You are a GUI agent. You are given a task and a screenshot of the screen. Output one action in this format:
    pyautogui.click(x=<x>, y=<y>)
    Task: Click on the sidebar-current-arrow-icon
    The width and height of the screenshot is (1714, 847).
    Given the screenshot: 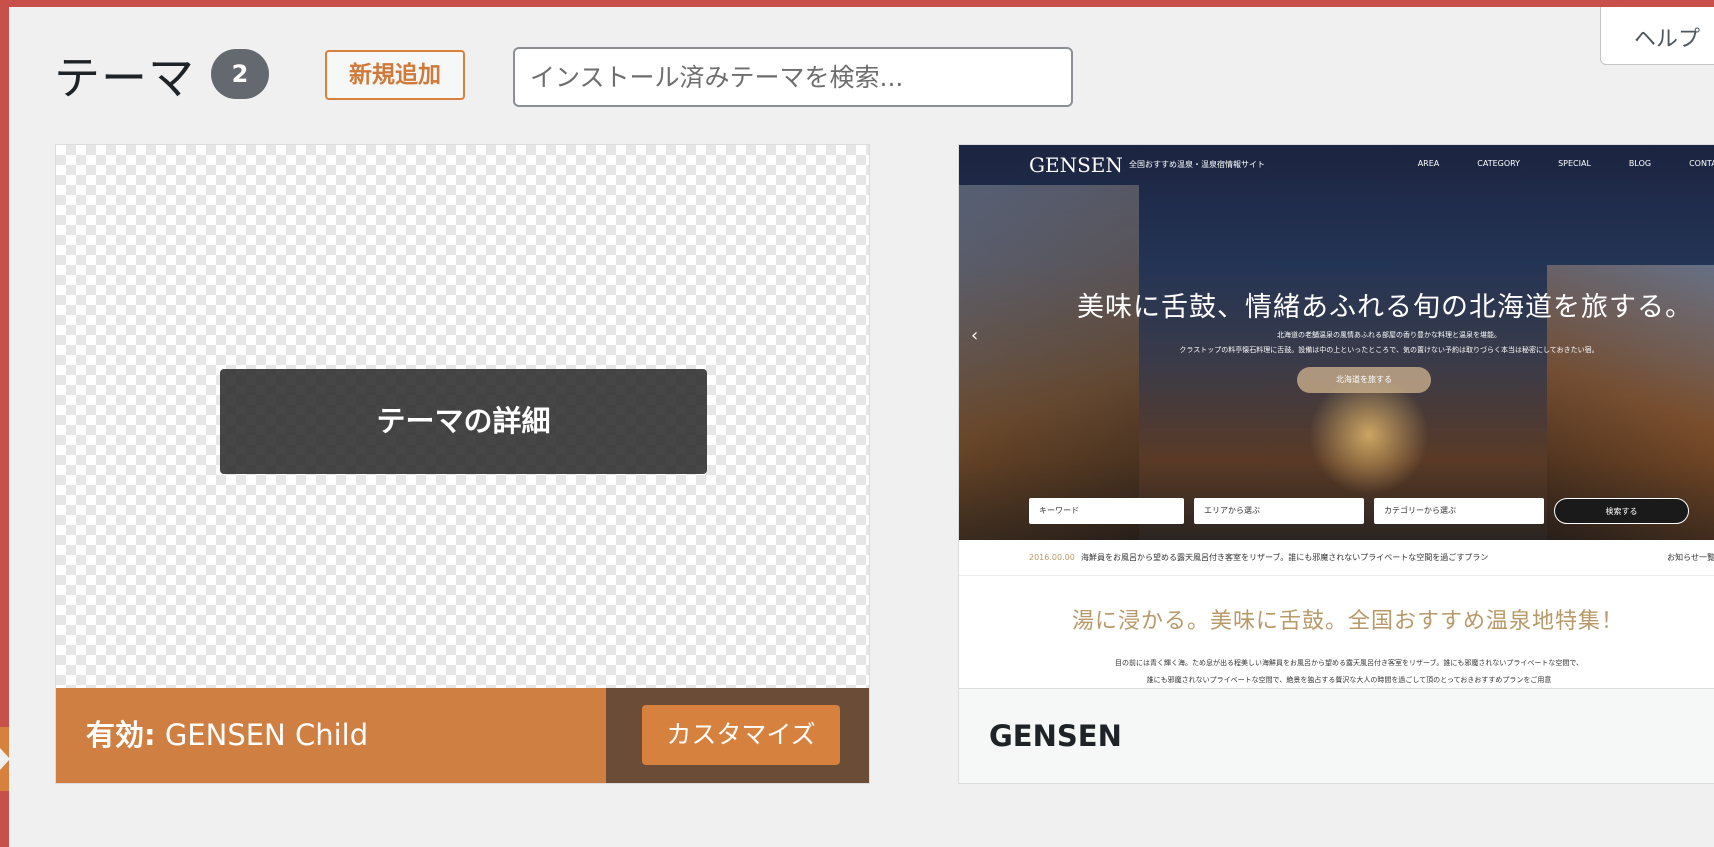 What is the action you would take?
    pyautogui.click(x=5, y=759)
    